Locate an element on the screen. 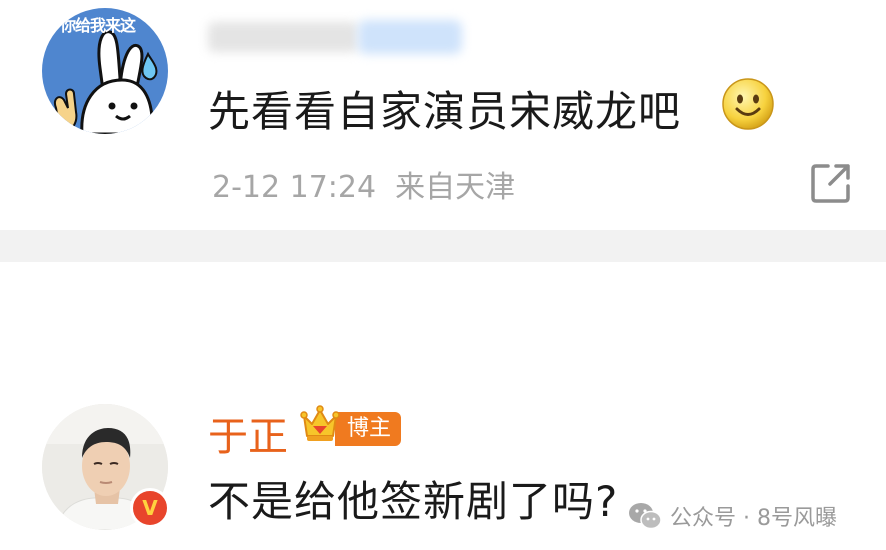  section-divider is located at coordinates (443, 246).